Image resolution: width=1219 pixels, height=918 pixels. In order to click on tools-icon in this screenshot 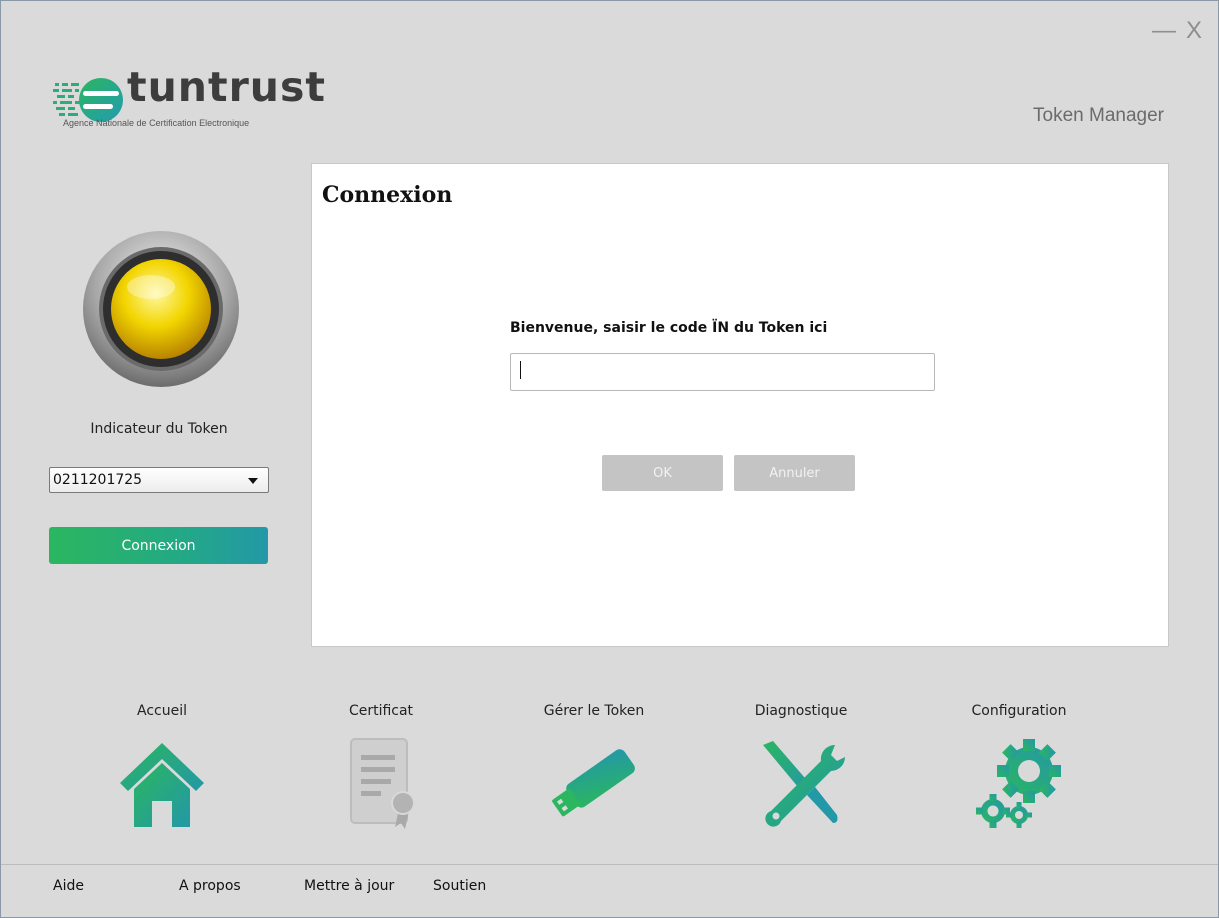, I will do `click(804, 784)`.